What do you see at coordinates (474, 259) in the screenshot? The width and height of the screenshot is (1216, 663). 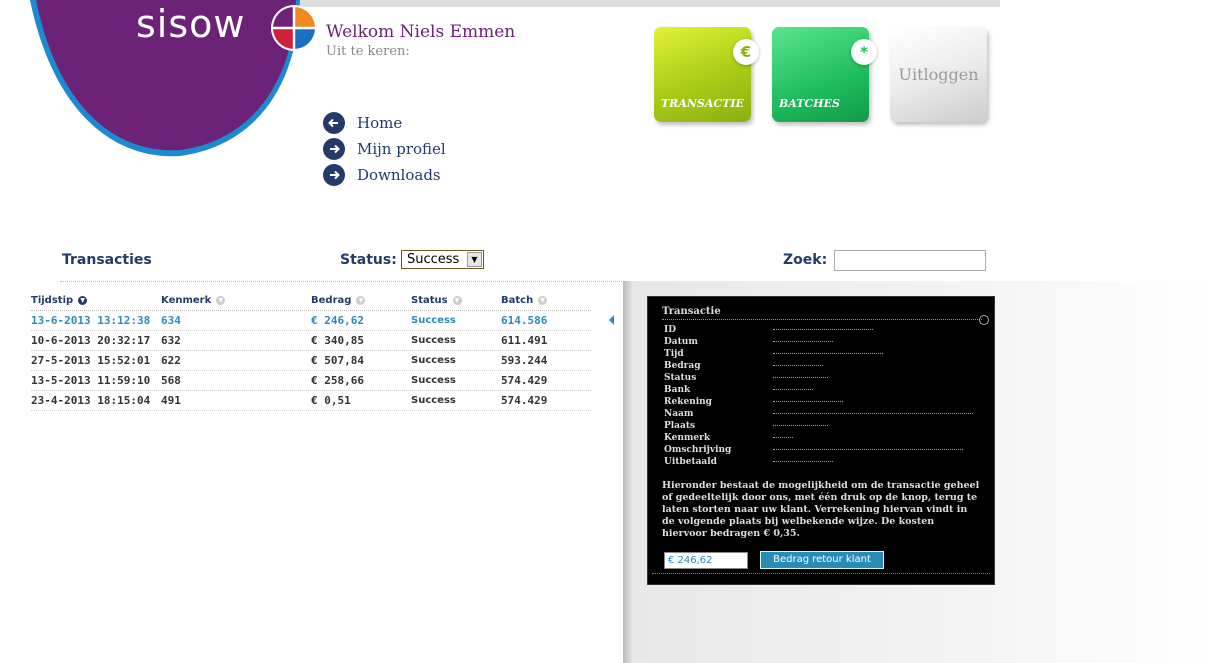 I see `chevron-down-icon: ▼` at bounding box center [474, 259].